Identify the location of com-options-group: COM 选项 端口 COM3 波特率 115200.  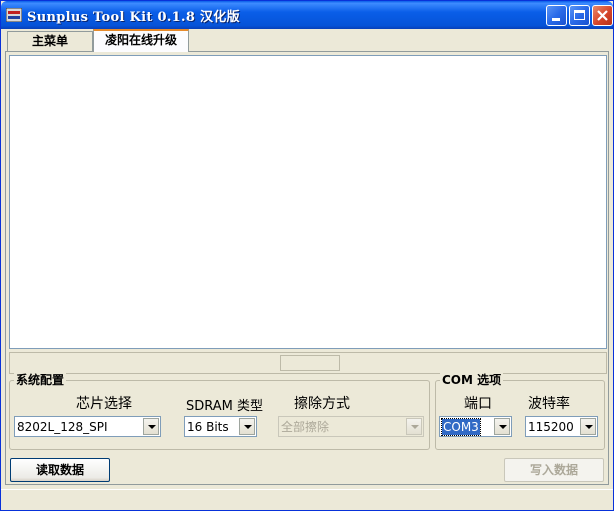
(520, 411).